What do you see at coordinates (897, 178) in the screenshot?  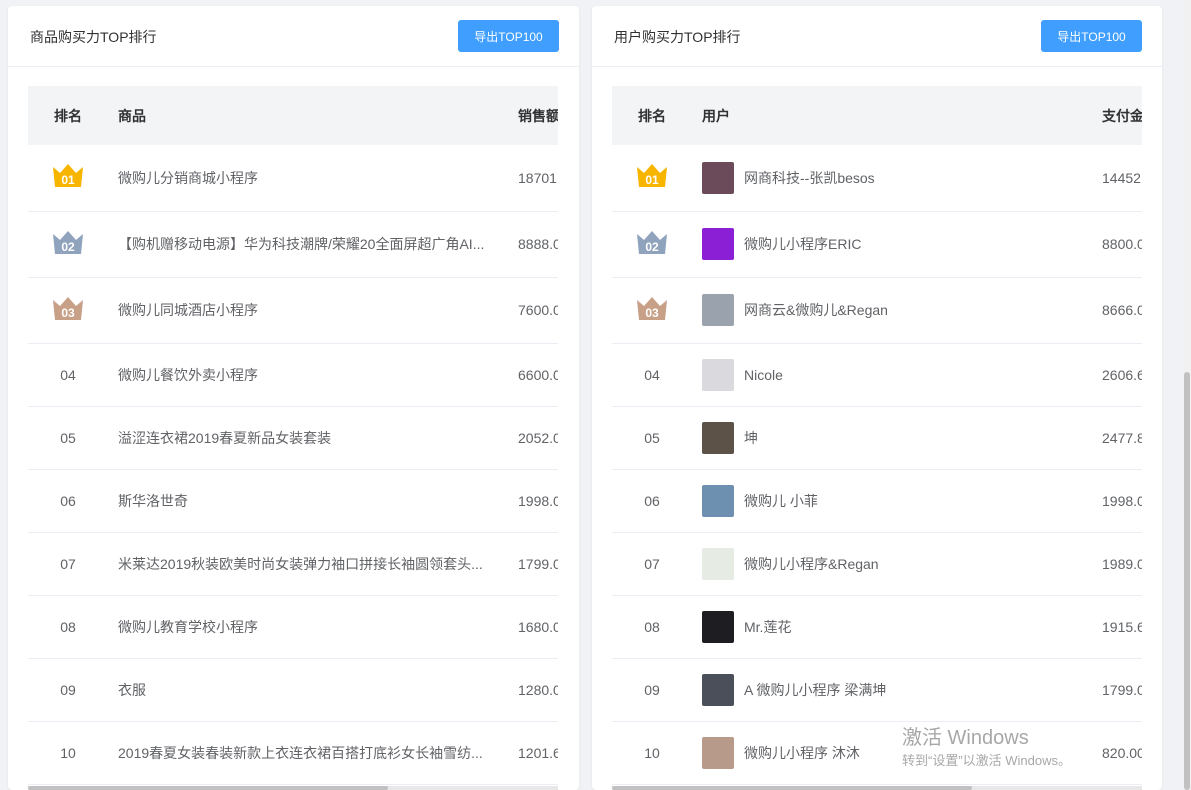 I see `user-cell: 网商科技--张凯besos` at bounding box center [897, 178].